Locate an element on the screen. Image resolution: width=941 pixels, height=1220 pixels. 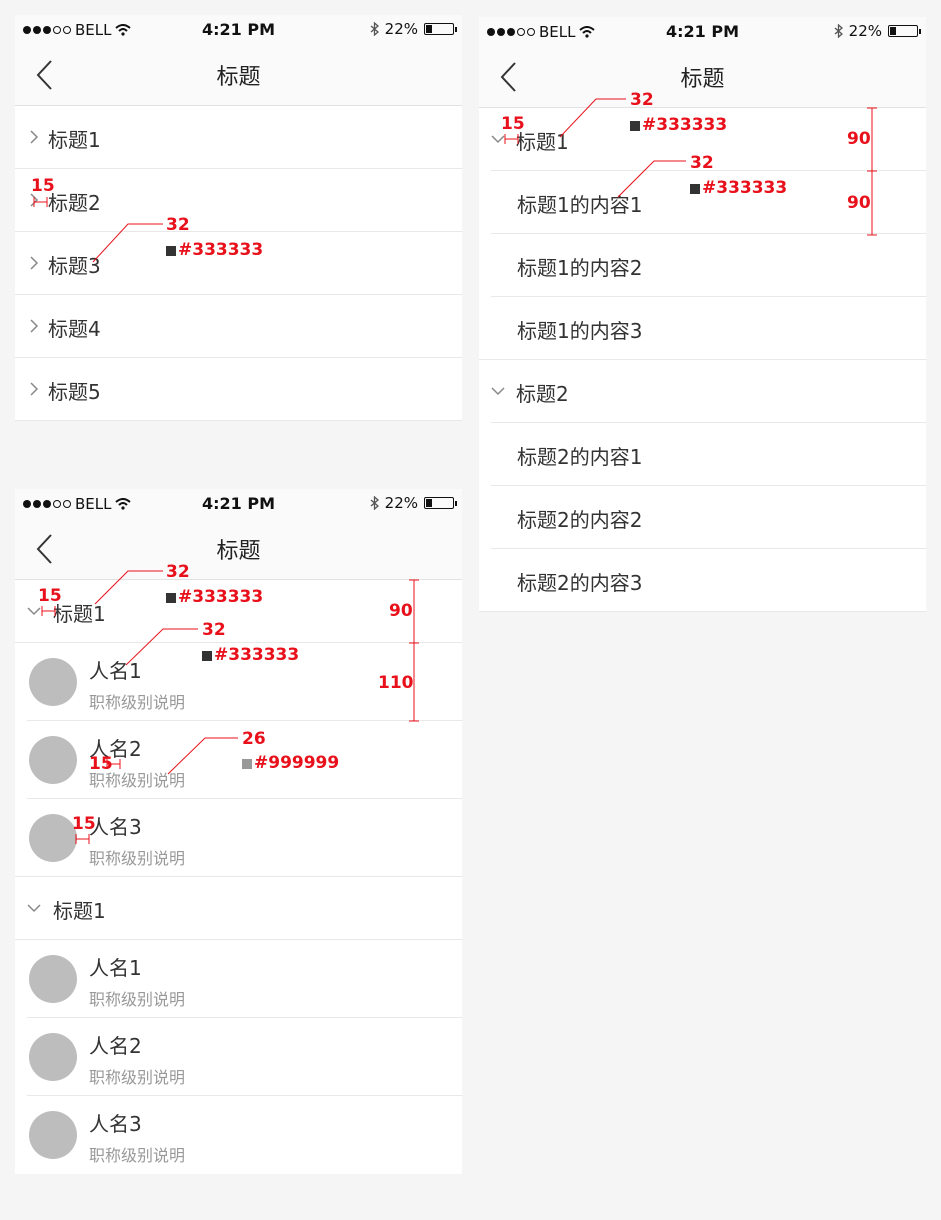
list-item-label: 标题2 is located at coordinates (74, 203).